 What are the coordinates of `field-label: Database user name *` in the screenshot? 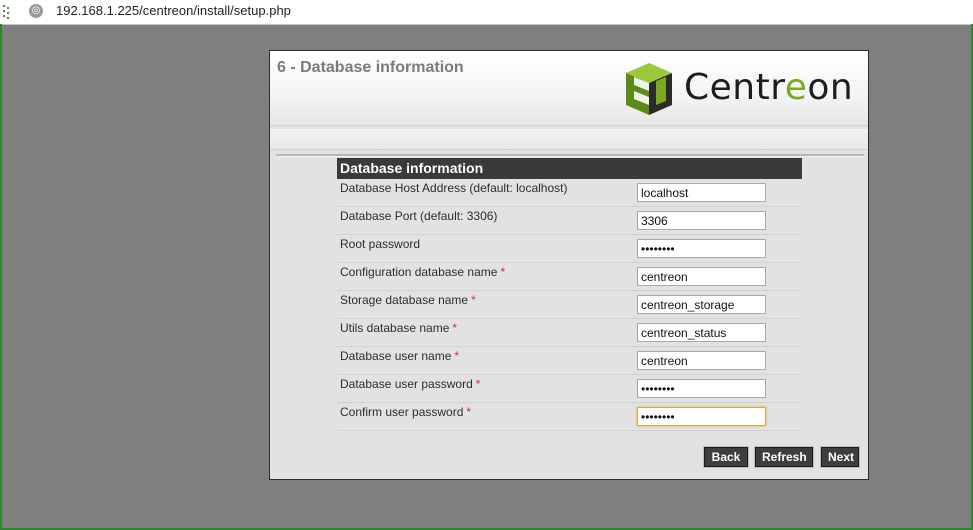 It's located at (399, 356).